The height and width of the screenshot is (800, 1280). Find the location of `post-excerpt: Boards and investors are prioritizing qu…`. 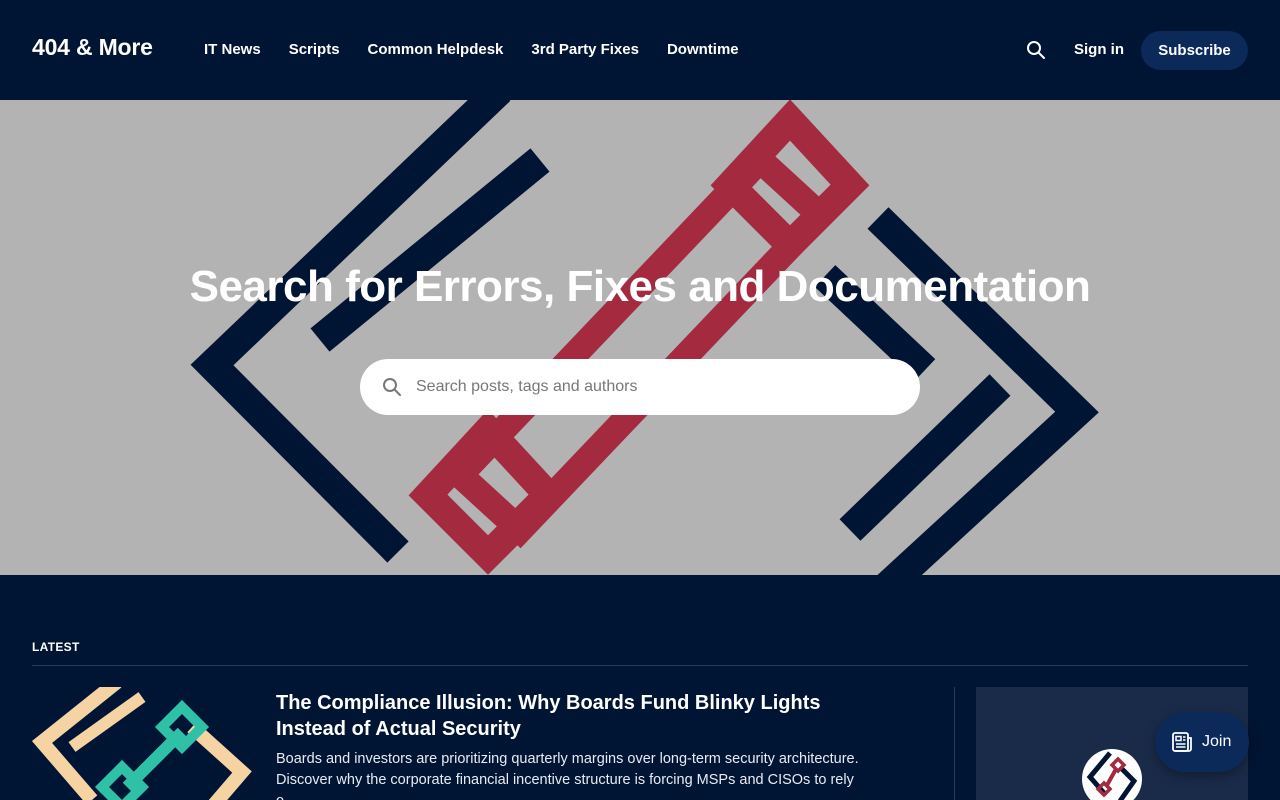

post-excerpt: Boards and investors are prioritizing qu… is located at coordinates (567, 775).